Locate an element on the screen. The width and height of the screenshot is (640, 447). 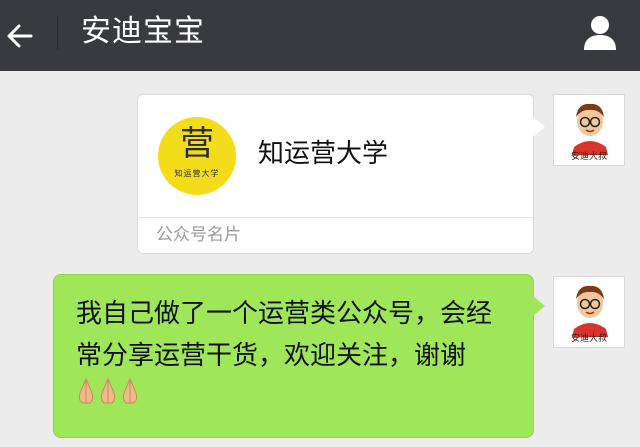
logo-subtext: 知运营大学 is located at coordinates (197, 173).